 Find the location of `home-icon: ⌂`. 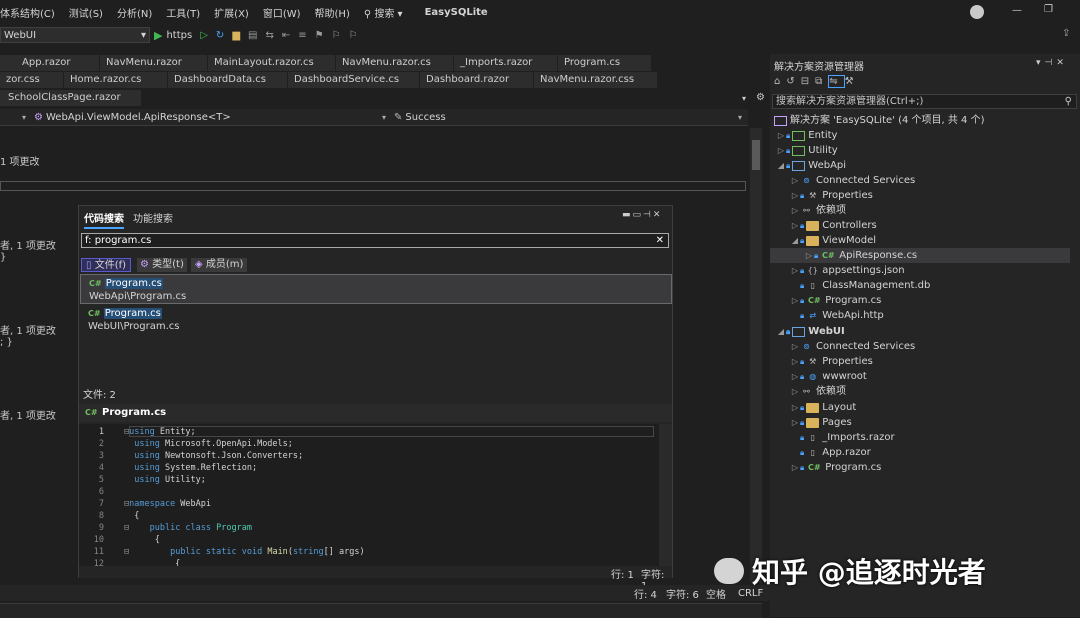

home-icon: ⌂ is located at coordinates (780, 81).